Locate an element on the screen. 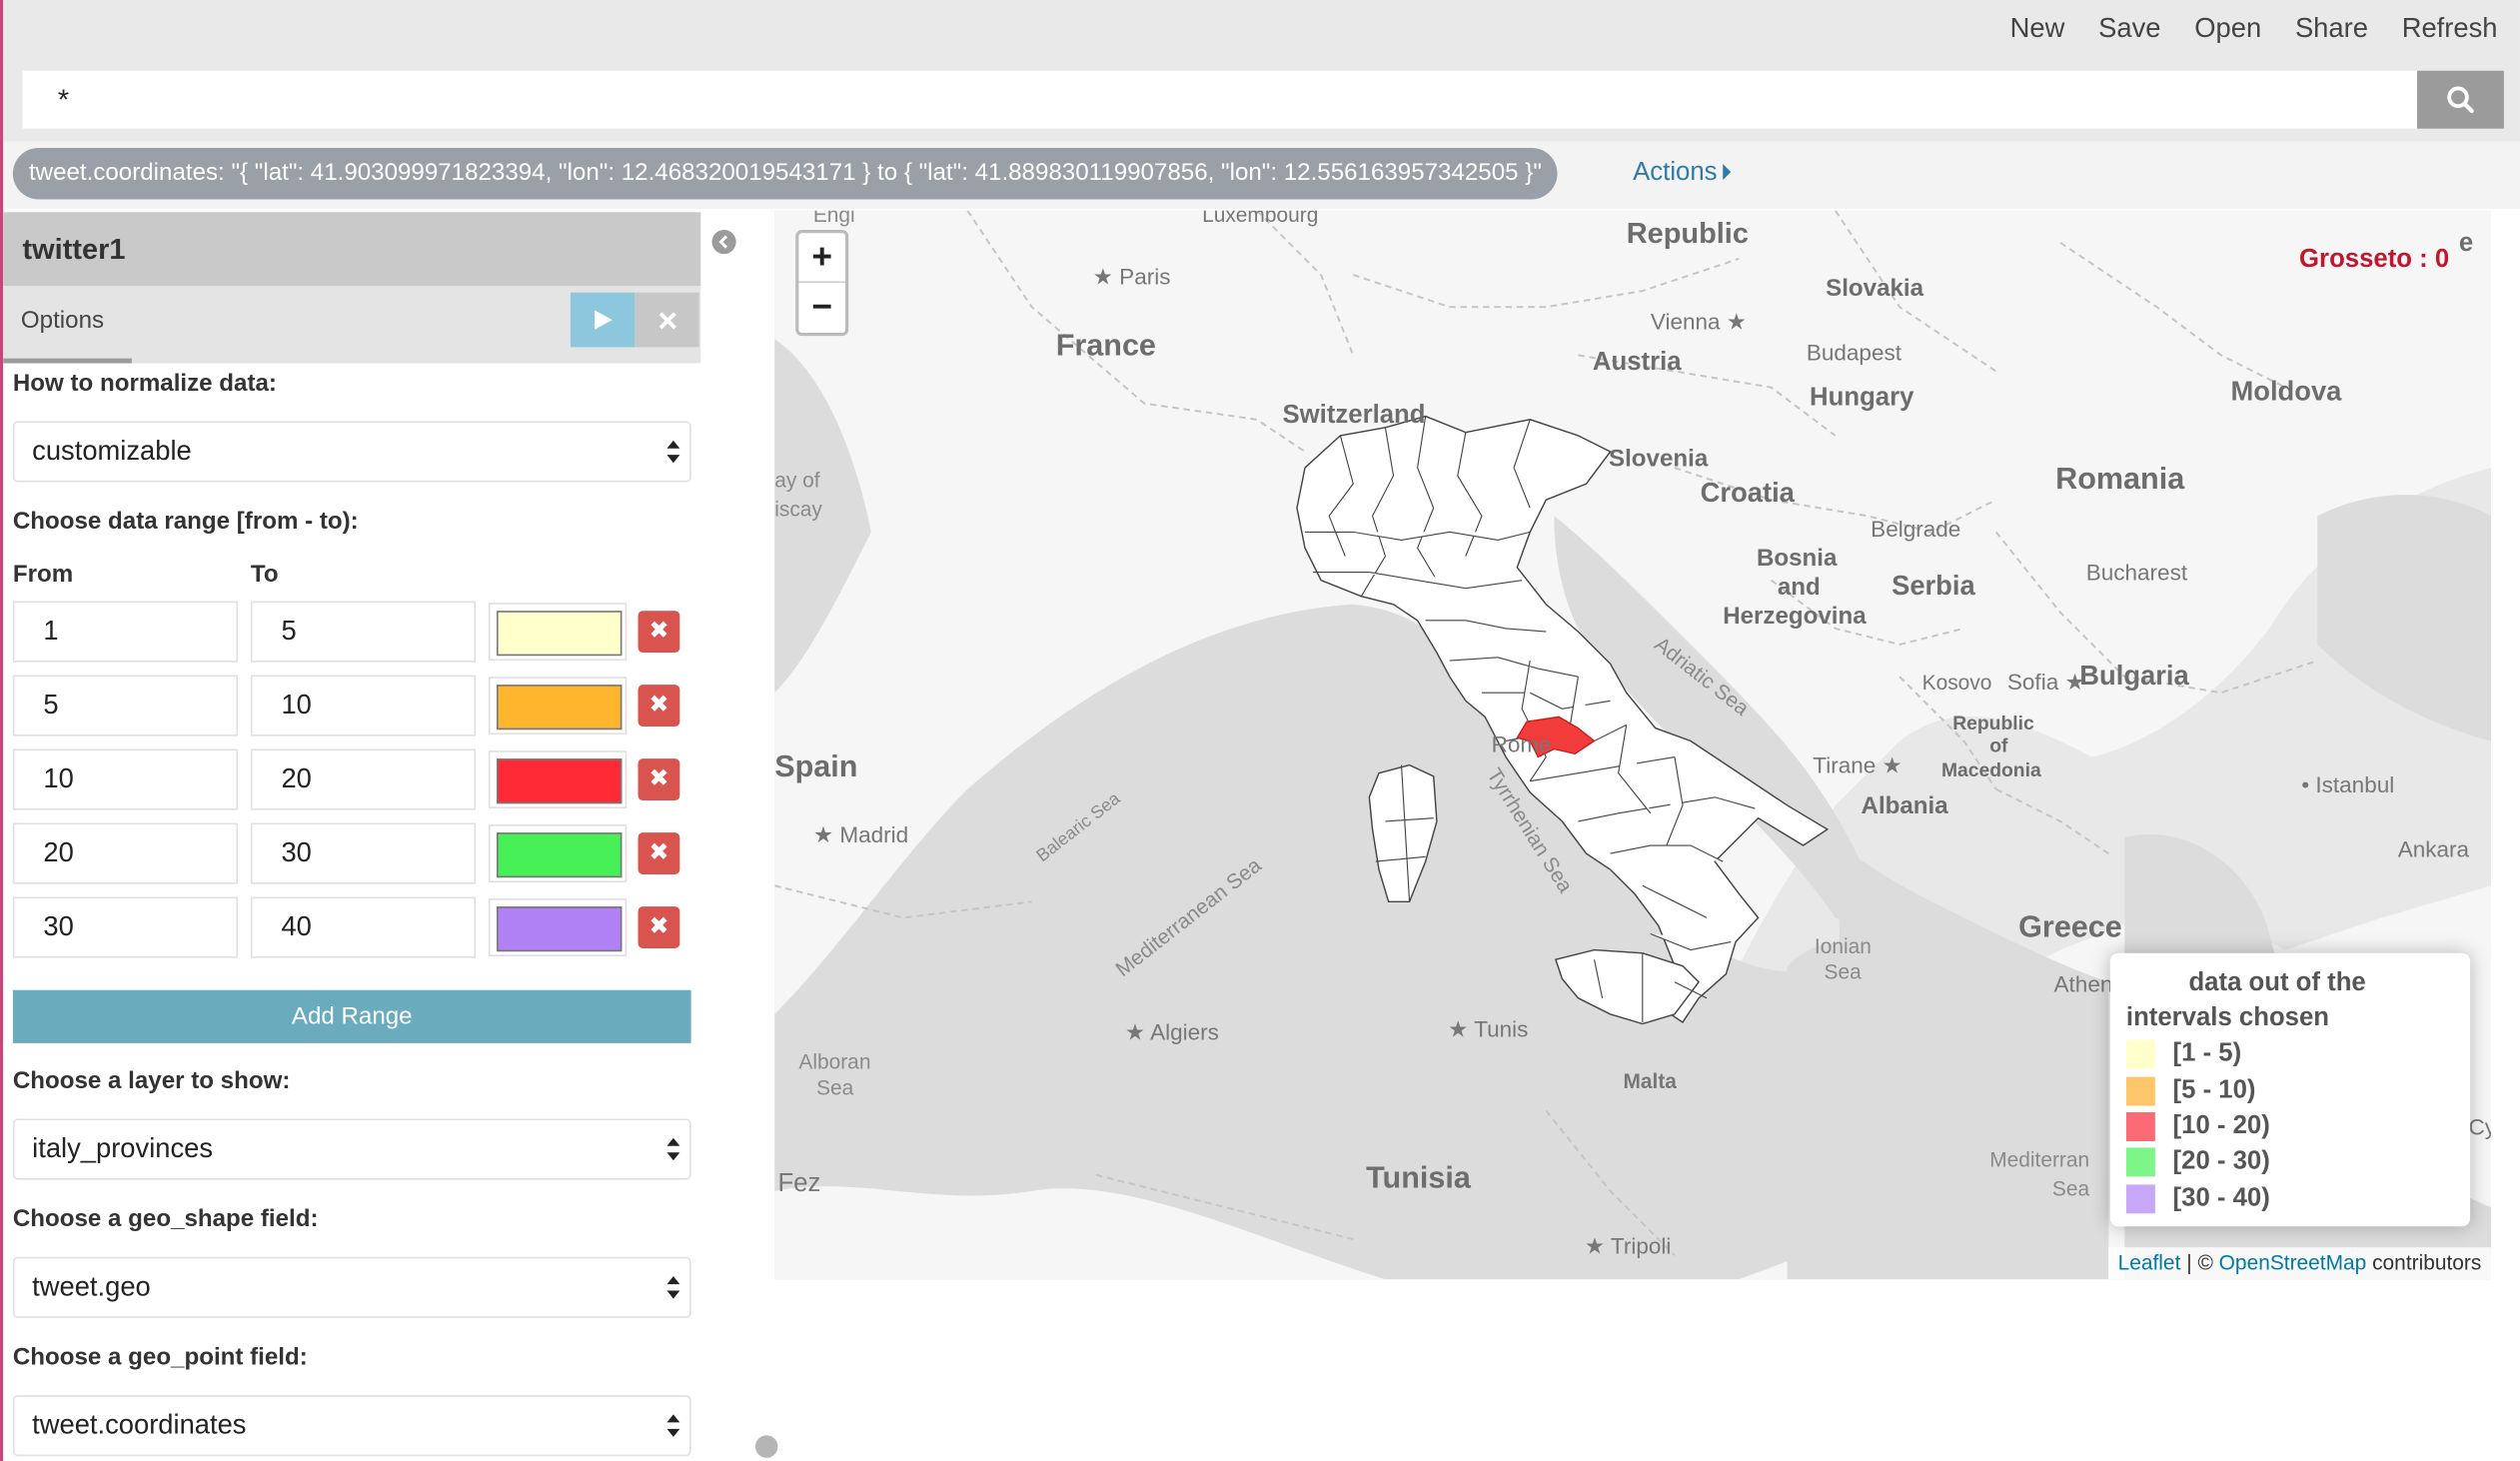  range-from-input: 5 is located at coordinates (125, 705).